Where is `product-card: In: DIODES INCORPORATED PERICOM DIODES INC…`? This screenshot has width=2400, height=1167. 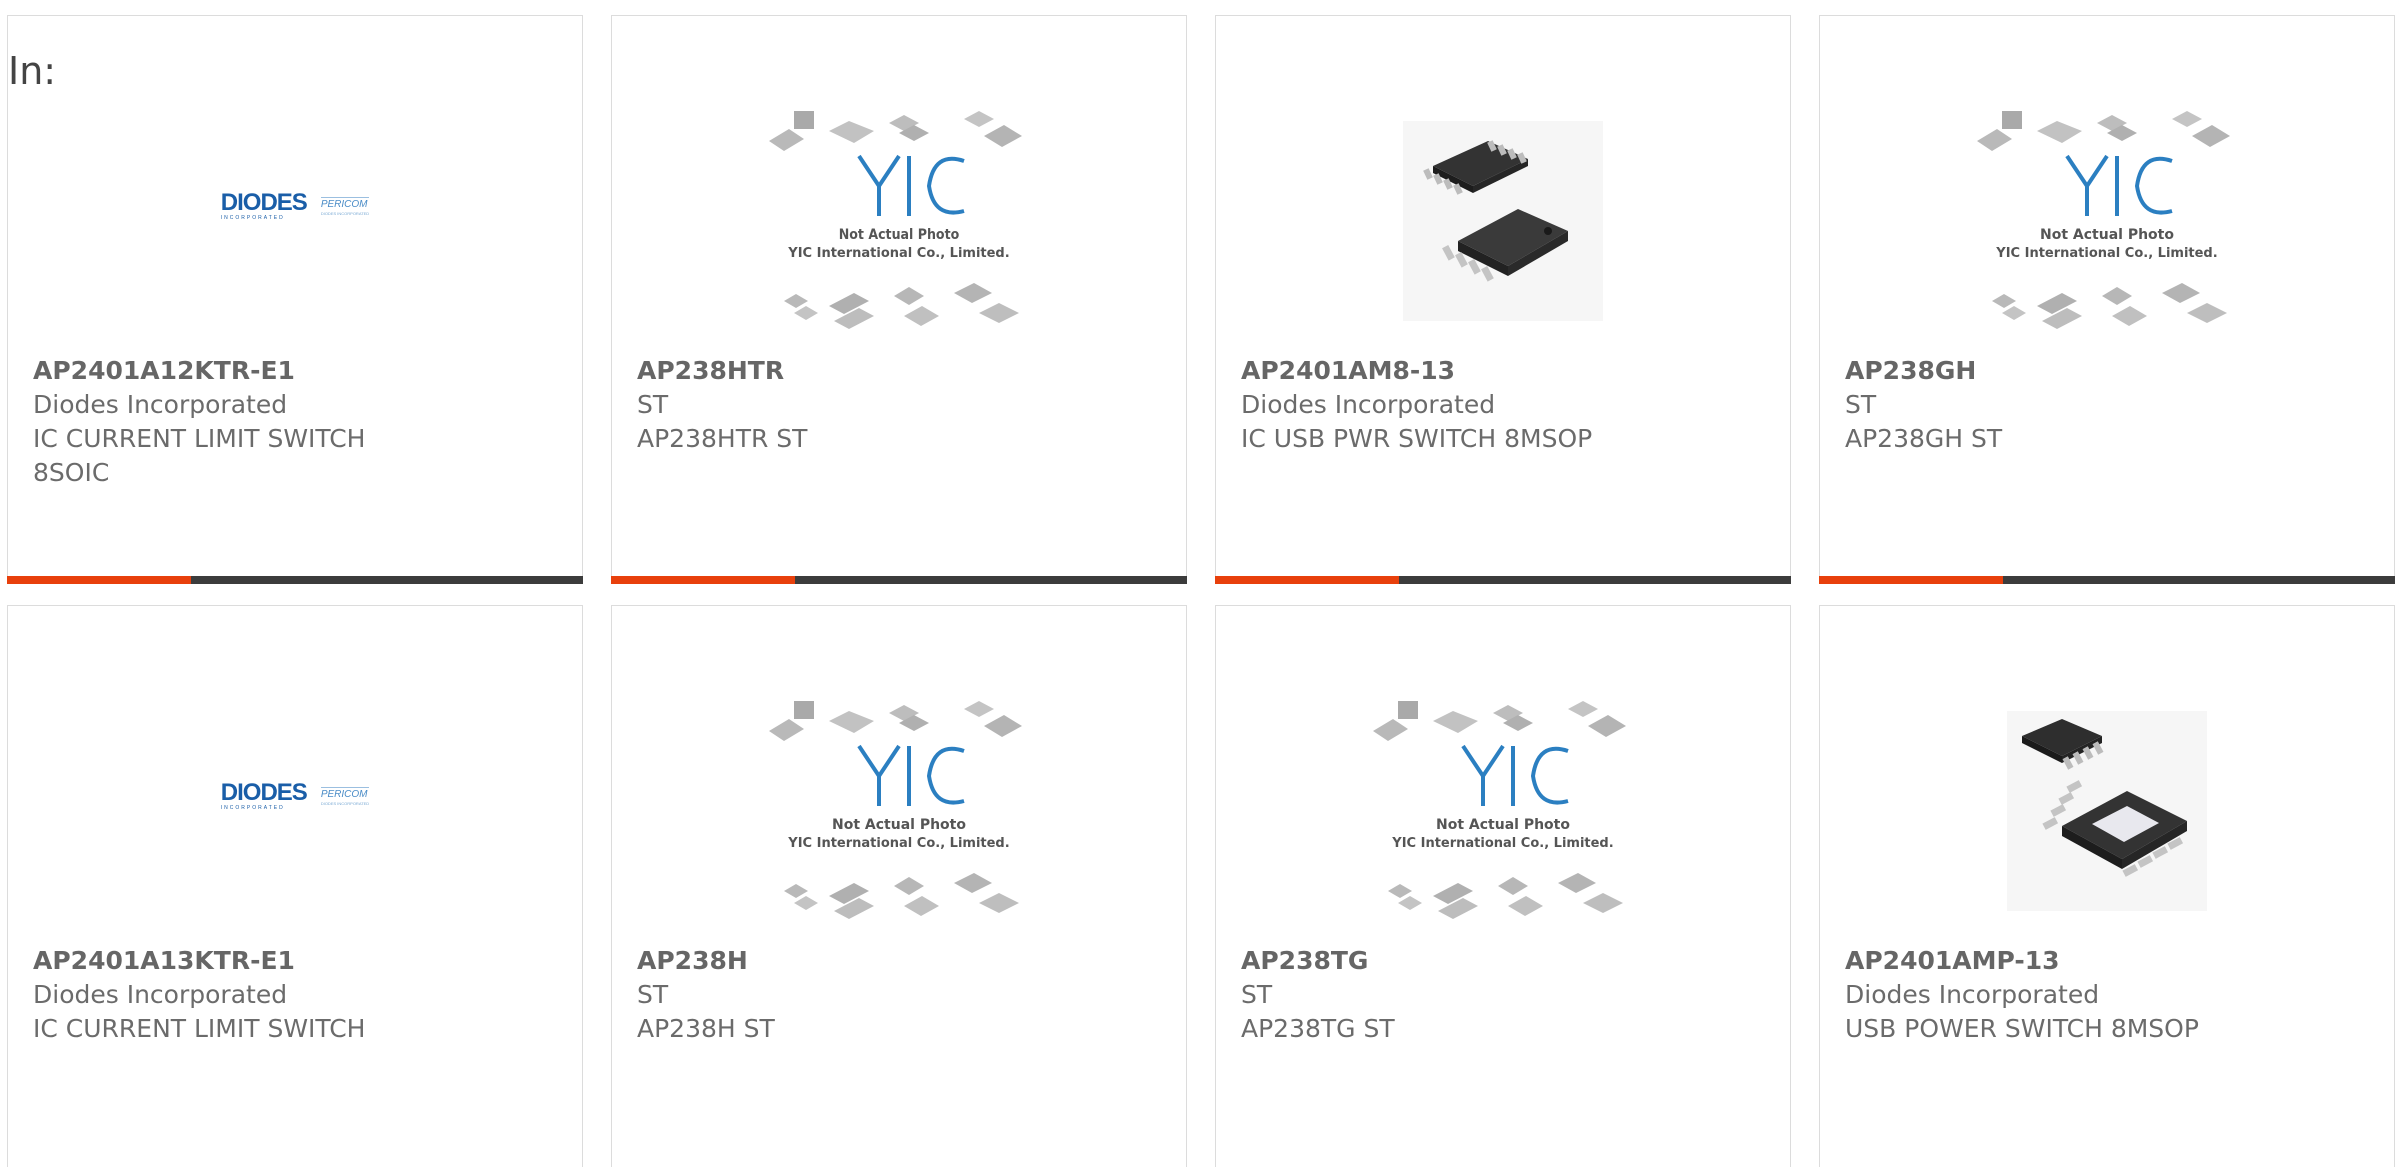
product-card: In: DIODES INCORPORATED PERICOM DIODES INC… is located at coordinates (295, 299).